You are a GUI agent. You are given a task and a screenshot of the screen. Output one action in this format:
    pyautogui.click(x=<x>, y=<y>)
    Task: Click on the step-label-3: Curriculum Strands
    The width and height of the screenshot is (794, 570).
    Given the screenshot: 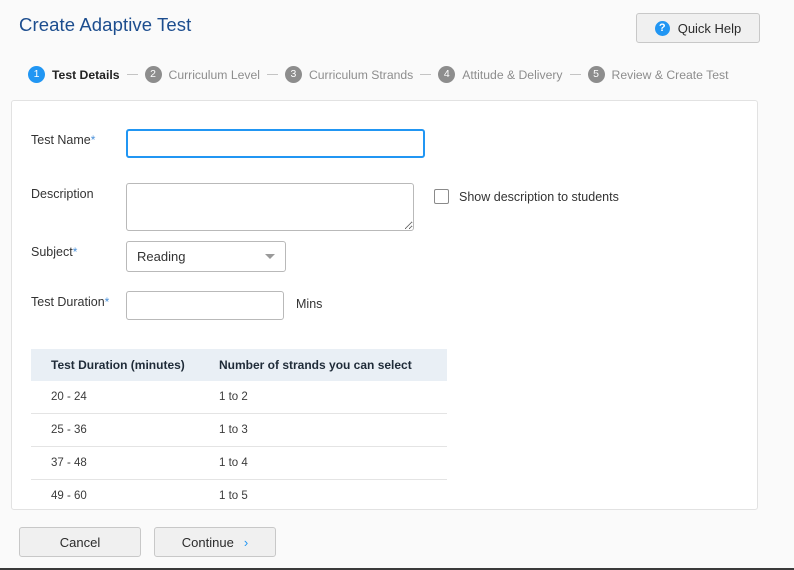 What is the action you would take?
    pyautogui.click(x=361, y=74)
    